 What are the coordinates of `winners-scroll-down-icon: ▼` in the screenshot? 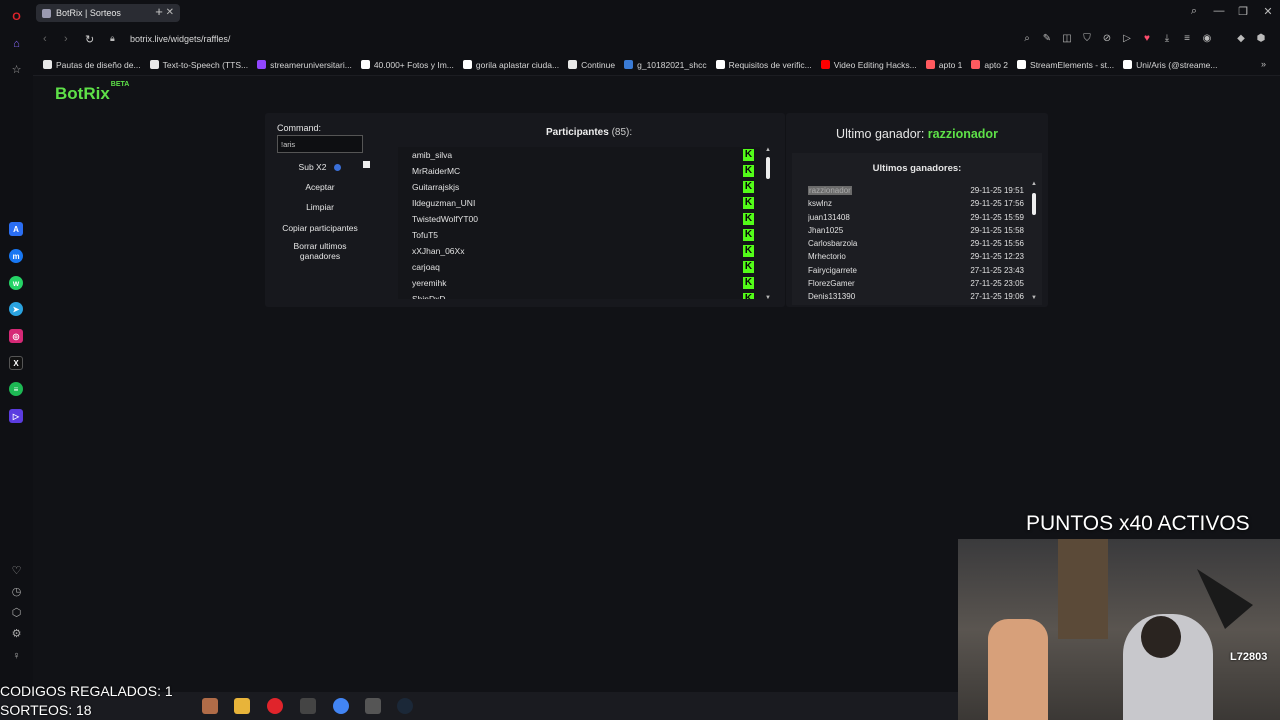 It's located at (1034, 298).